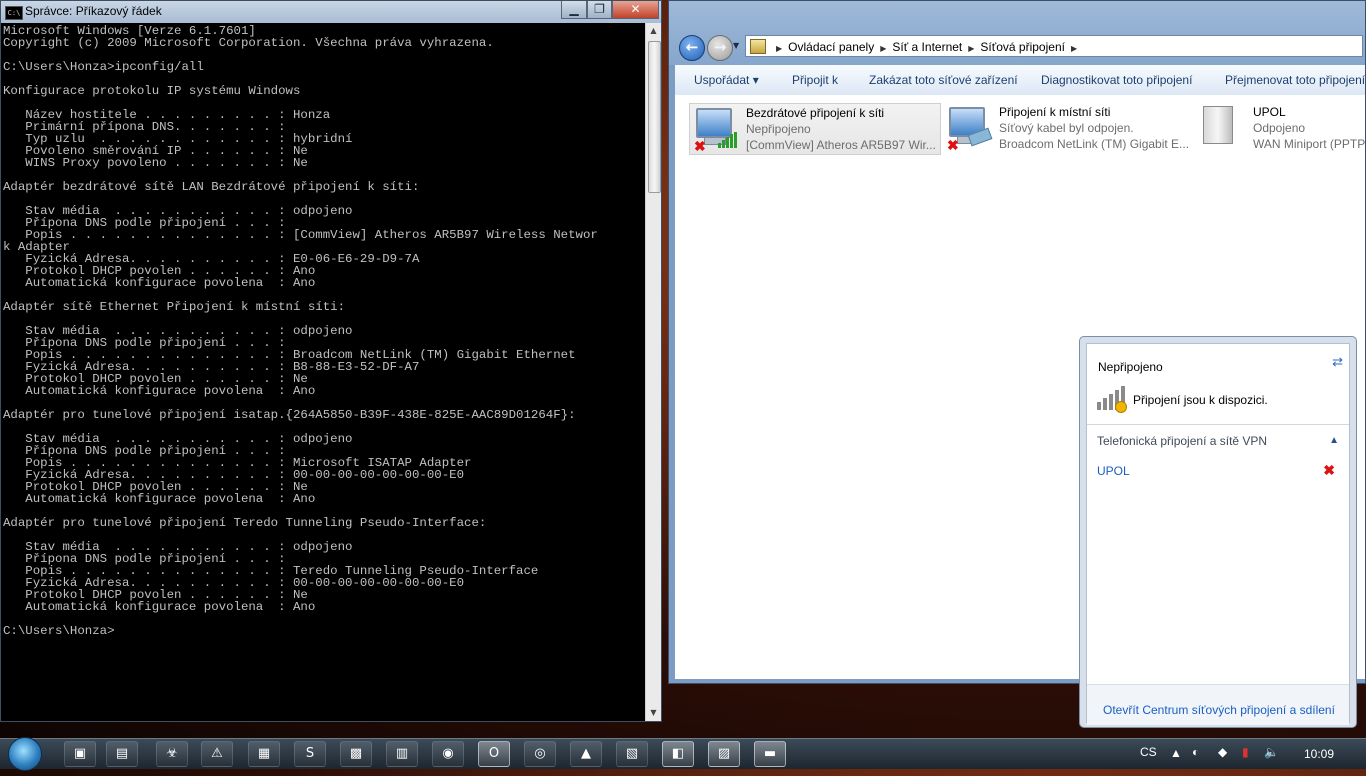  Describe the element at coordinates (770, 754) in the screenshot. I see `cmd-icon: ▬` at that location.